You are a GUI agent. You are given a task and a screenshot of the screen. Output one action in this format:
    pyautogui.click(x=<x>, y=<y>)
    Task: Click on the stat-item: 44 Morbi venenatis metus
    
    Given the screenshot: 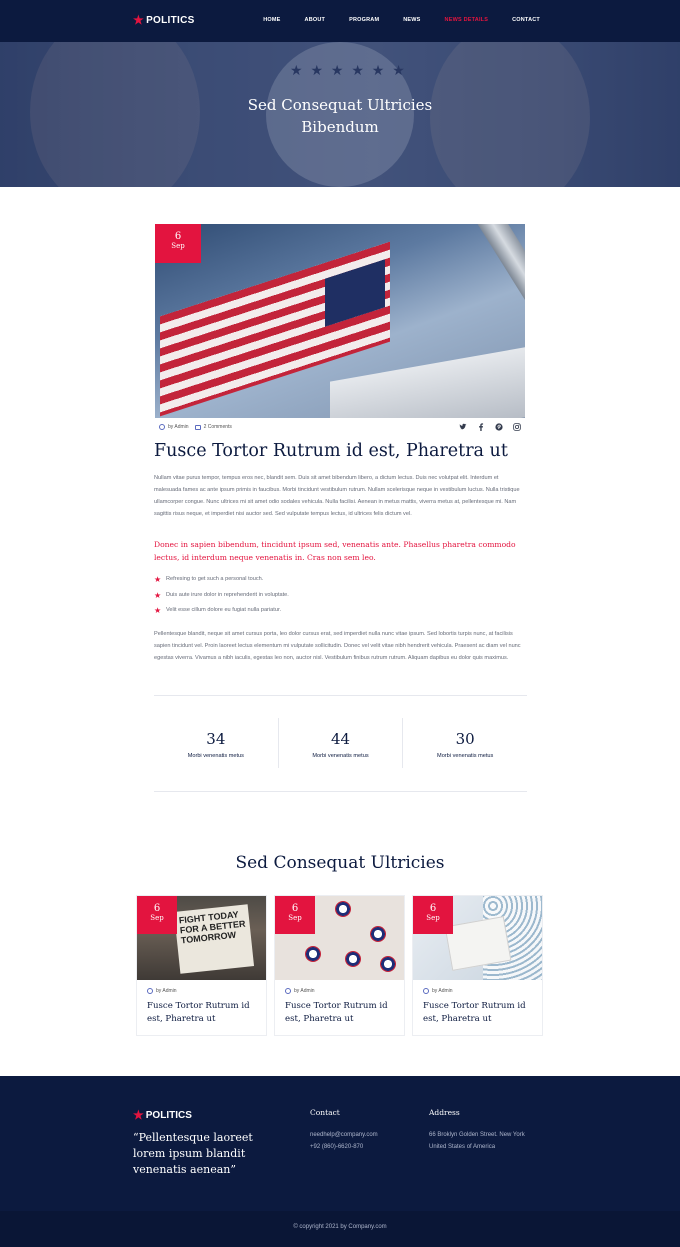 What is the action you would take?
    pyautogui.click(x=340, y=743)
    